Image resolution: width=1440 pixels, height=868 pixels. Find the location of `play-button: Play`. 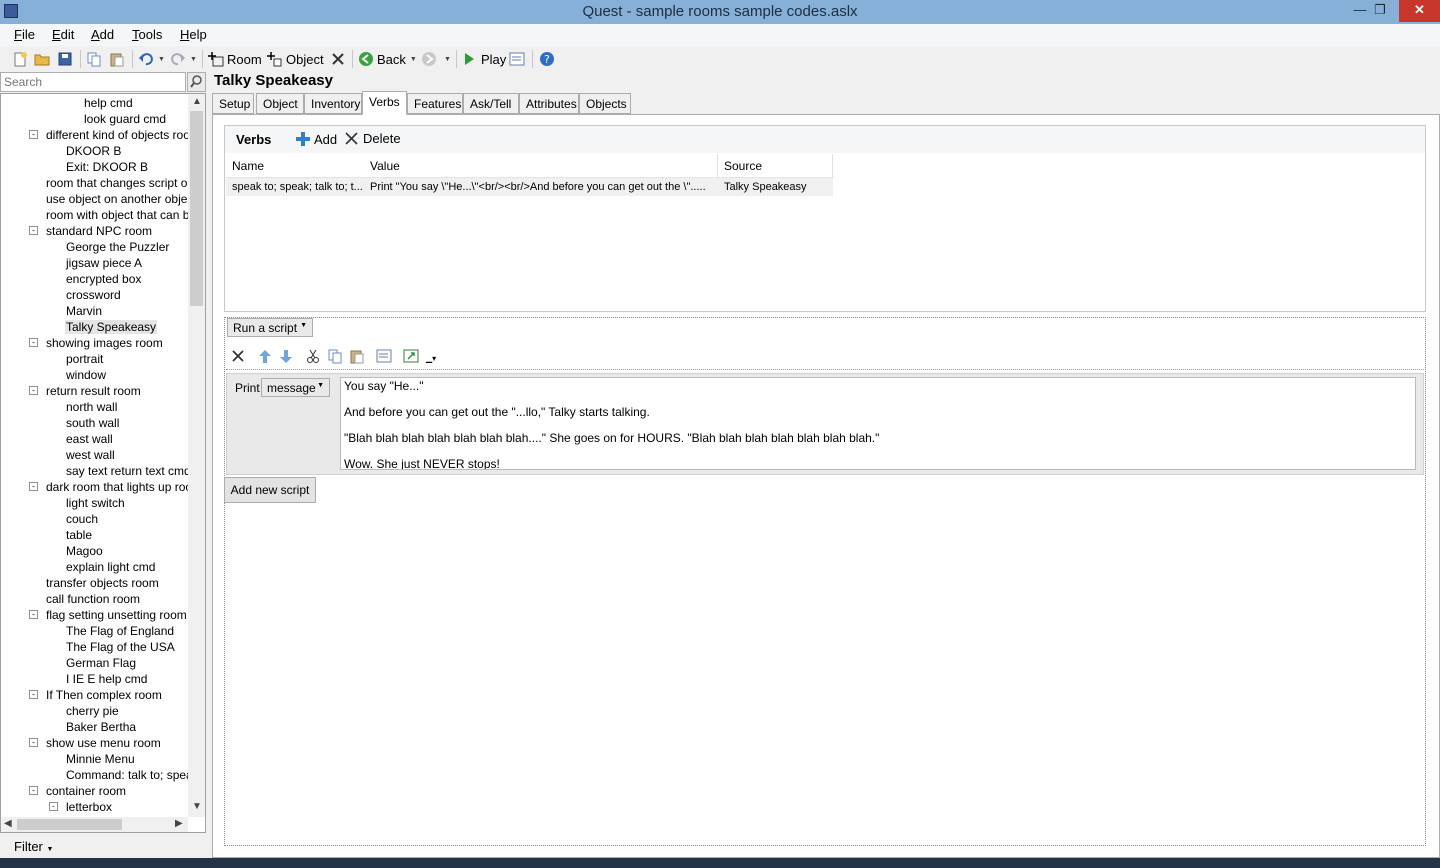

play-button: Play is located at coordinates (484, 59).